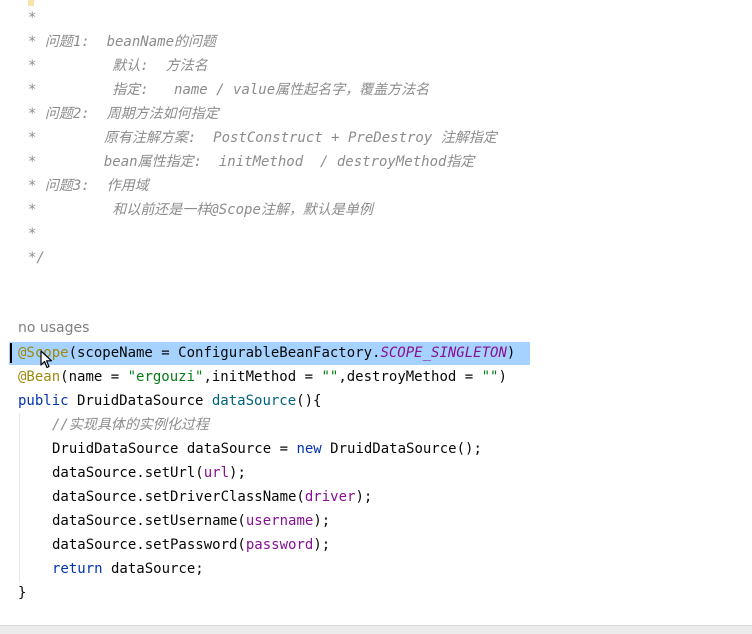 The height and width of the screenshot is (634, 752). Describe the element at coordinates (140, 401) in the screenshot. I see `code-token: DruidDataSource` at that location.